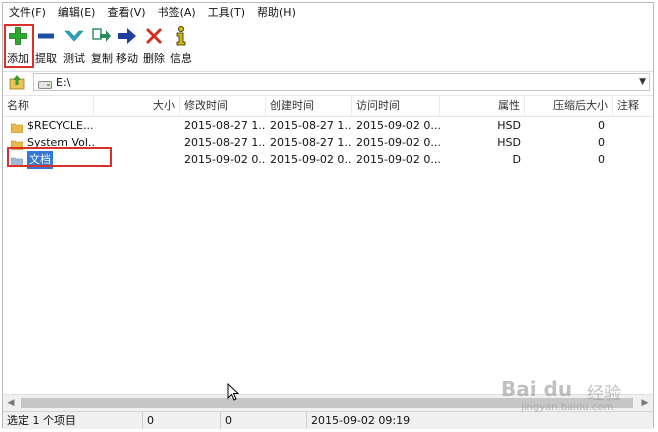  What do you see at coordinates (18, 58) in the screenshot?
I see `add-label: 添加` at bounding box center [18, 58].